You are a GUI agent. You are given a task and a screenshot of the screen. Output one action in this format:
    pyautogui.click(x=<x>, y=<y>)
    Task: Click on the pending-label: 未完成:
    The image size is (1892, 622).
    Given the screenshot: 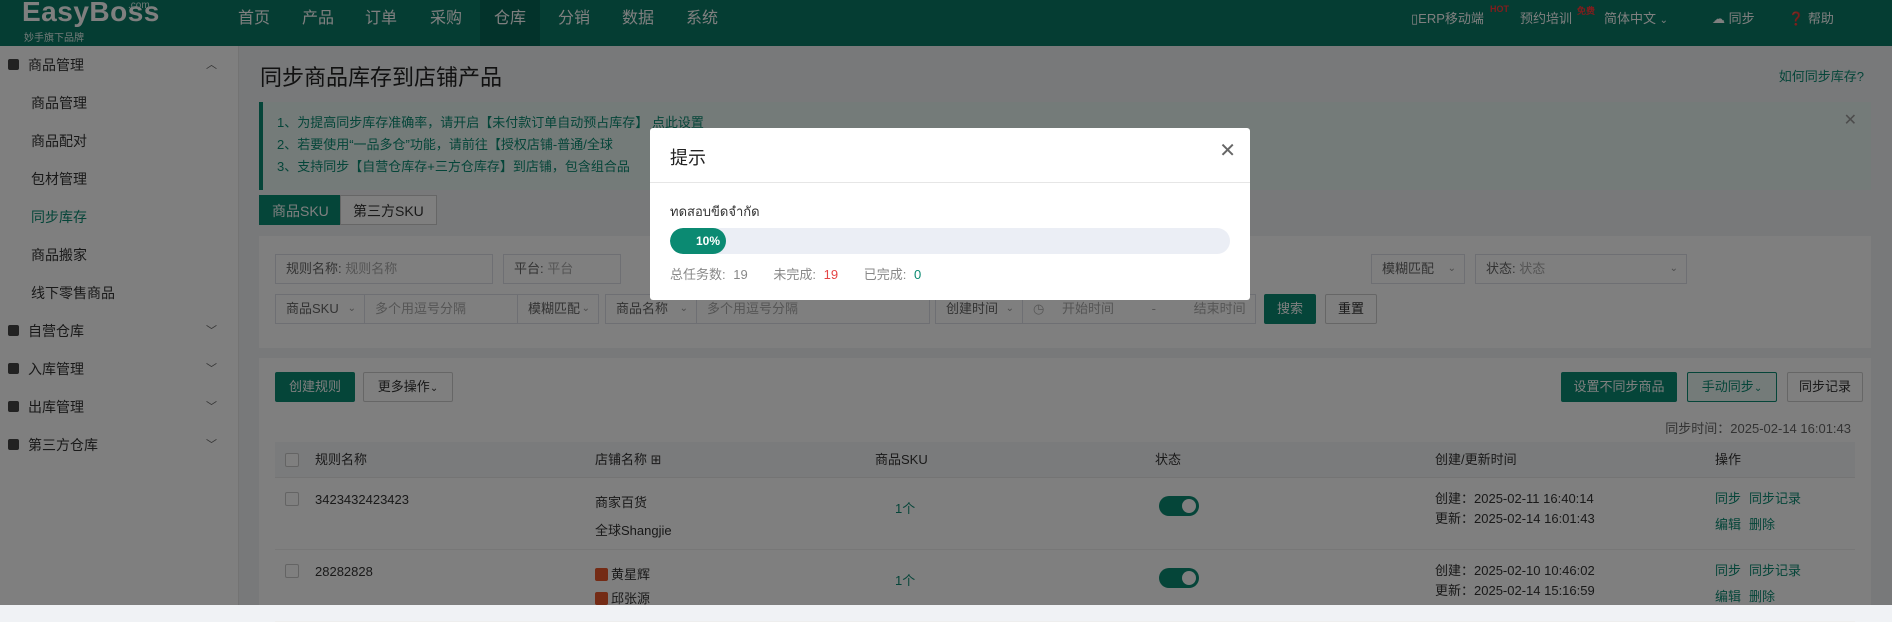 What is the action you would take?
    pyautogui.click(x=794, y=274)
    